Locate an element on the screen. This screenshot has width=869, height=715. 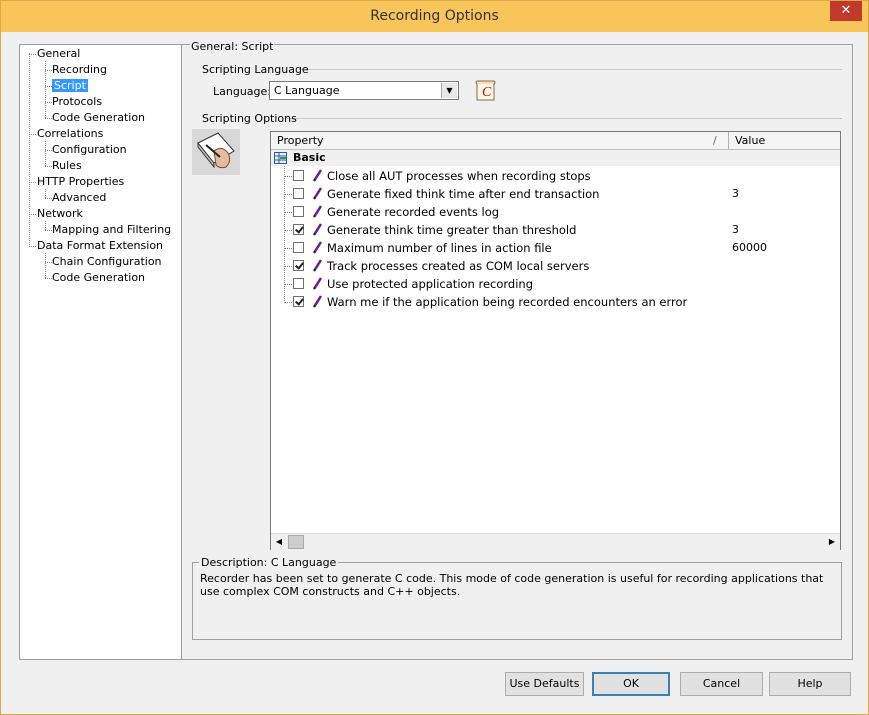
help-button: Help is located at coordinates (810, 684).